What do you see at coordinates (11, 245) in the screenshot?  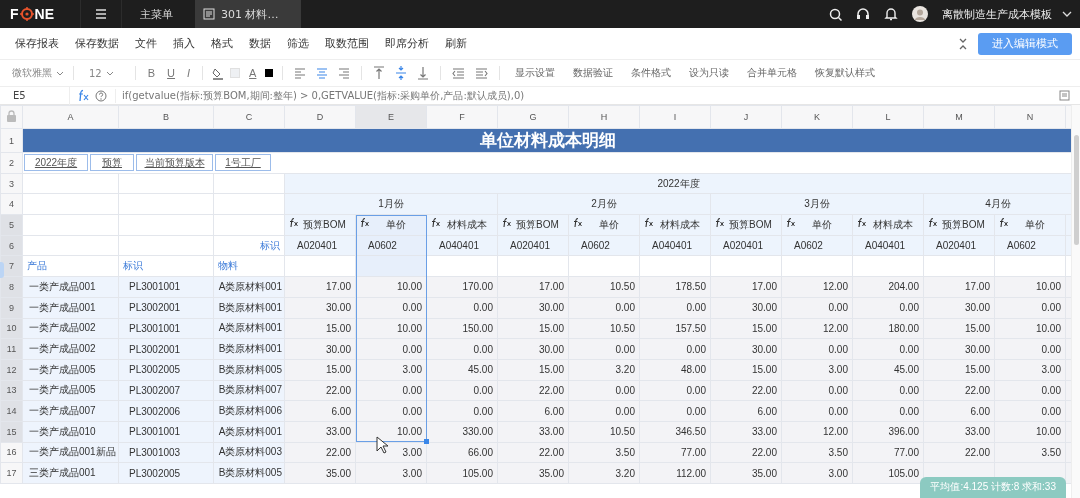 I see `row-header: 6` at bounding box center [11, 245].